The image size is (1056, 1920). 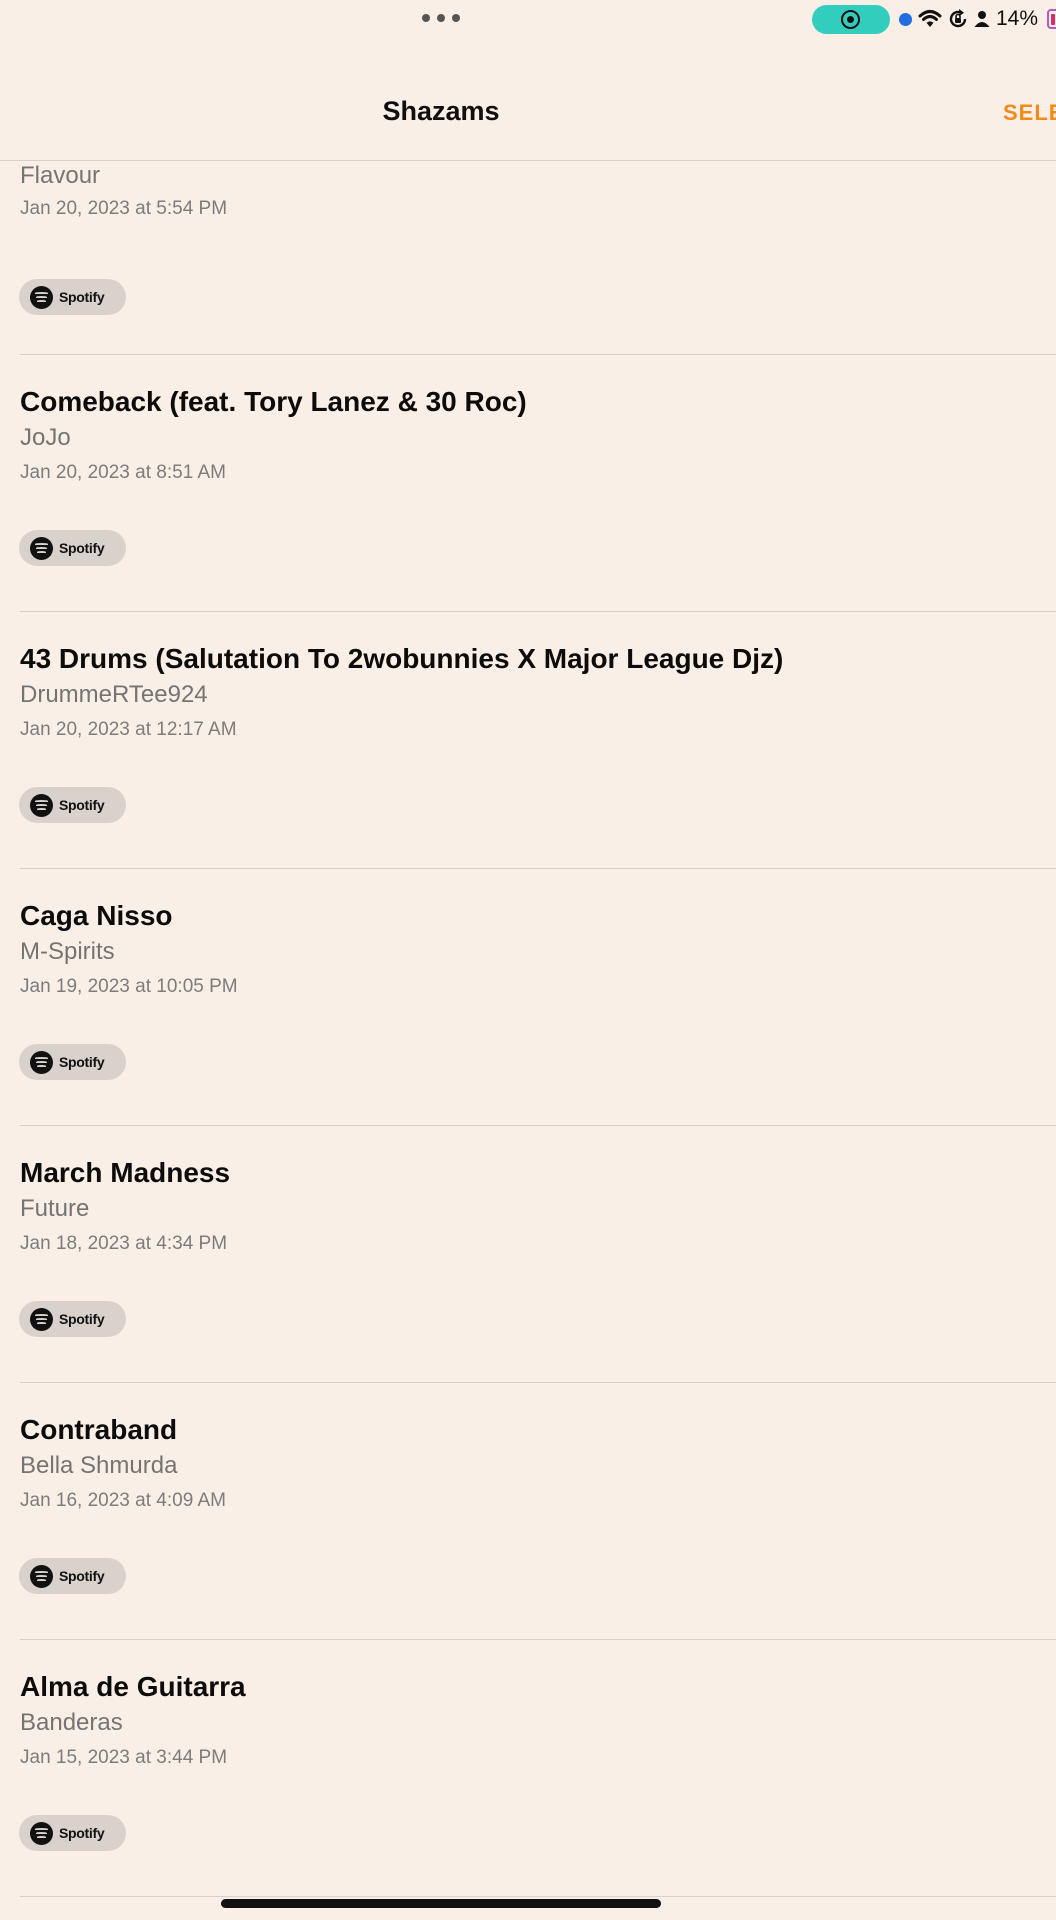 I want to click on song-title: Caga Nisso, so click(x=96, y=915).